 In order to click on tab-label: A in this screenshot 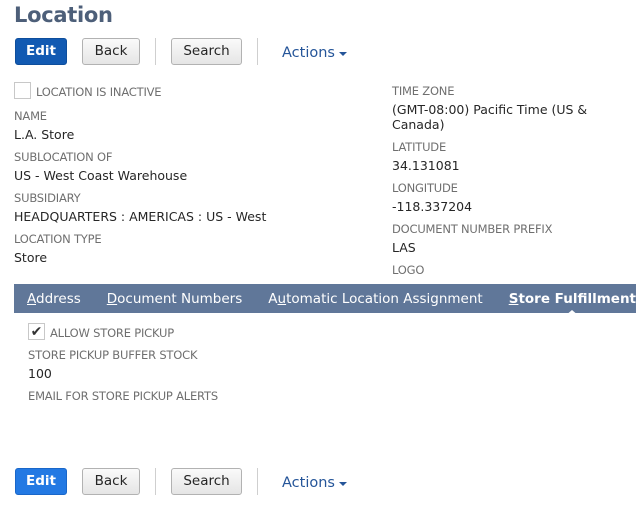, I will do `click(273, 298)`.